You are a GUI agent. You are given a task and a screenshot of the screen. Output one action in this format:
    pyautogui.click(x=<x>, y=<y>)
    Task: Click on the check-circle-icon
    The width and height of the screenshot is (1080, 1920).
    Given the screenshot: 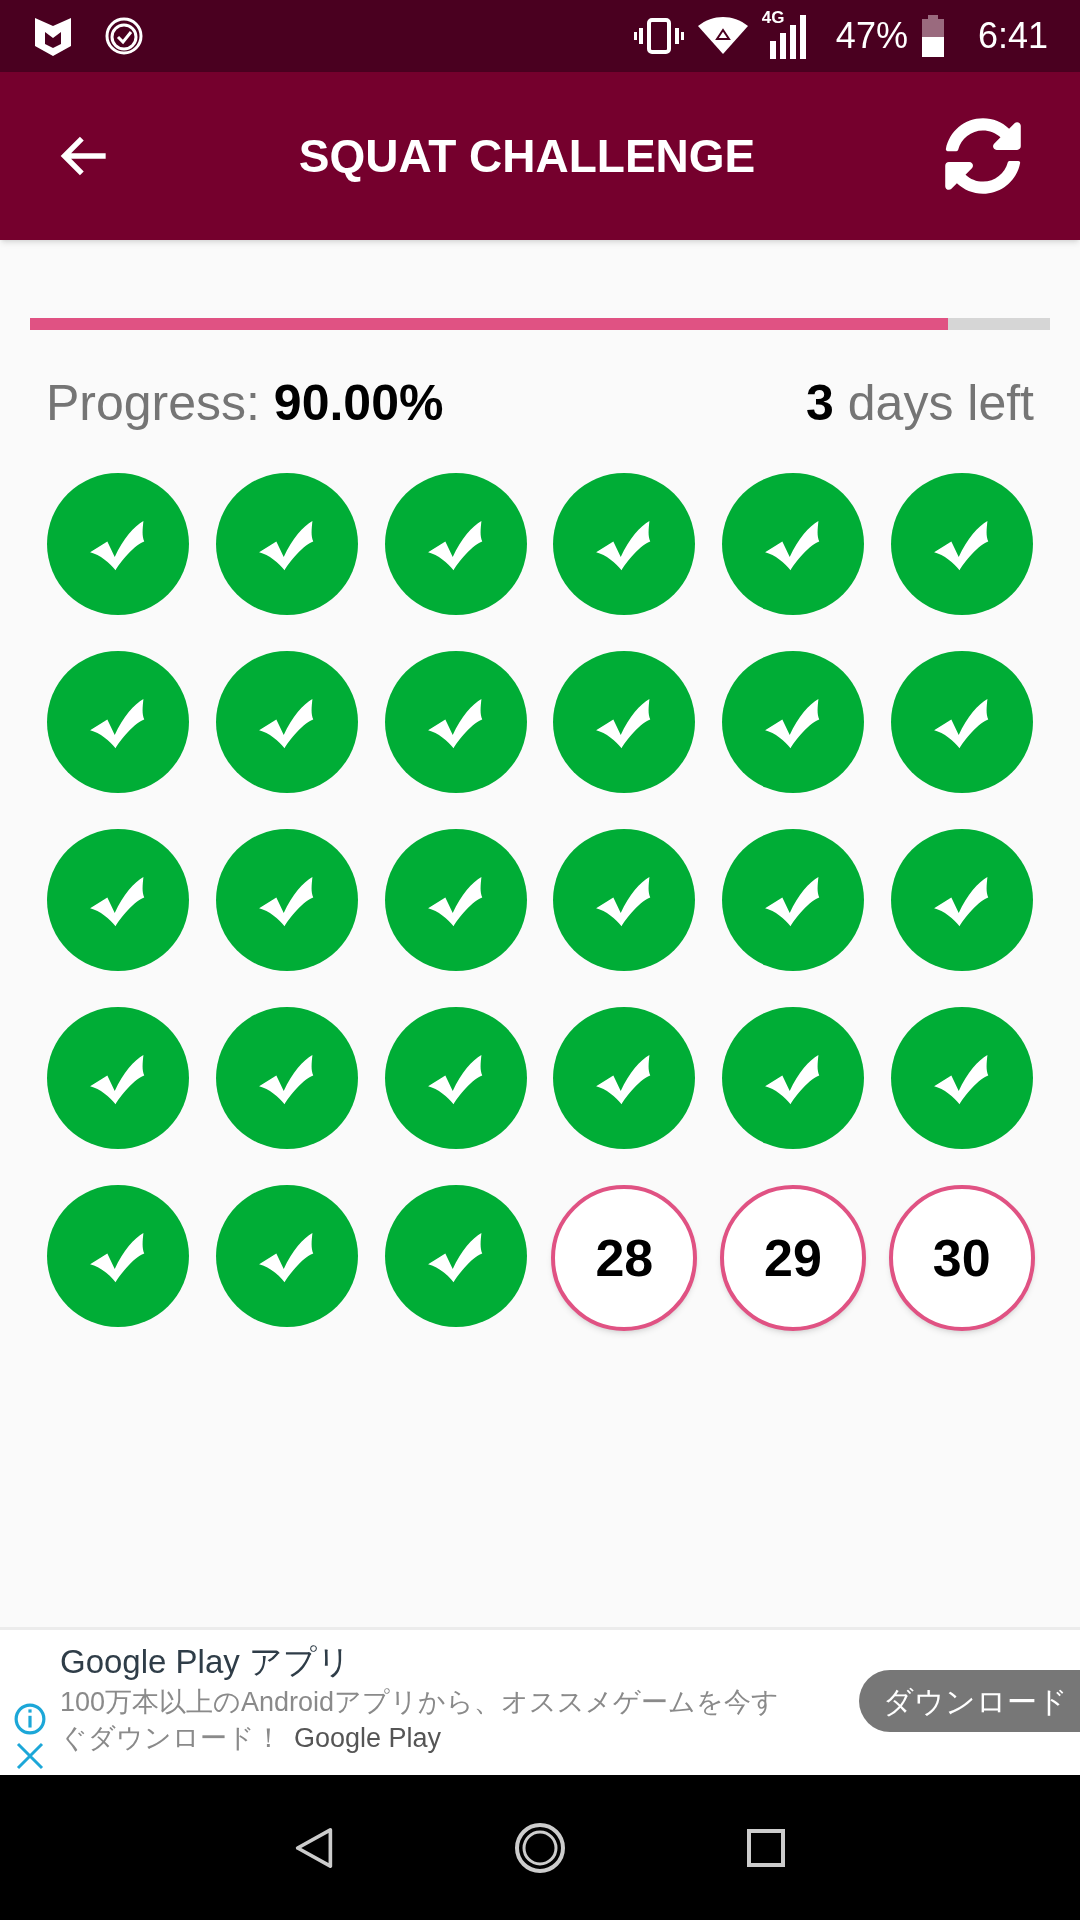 What is the action you would take?
    pyautogui.click(x=124, y=36)
    